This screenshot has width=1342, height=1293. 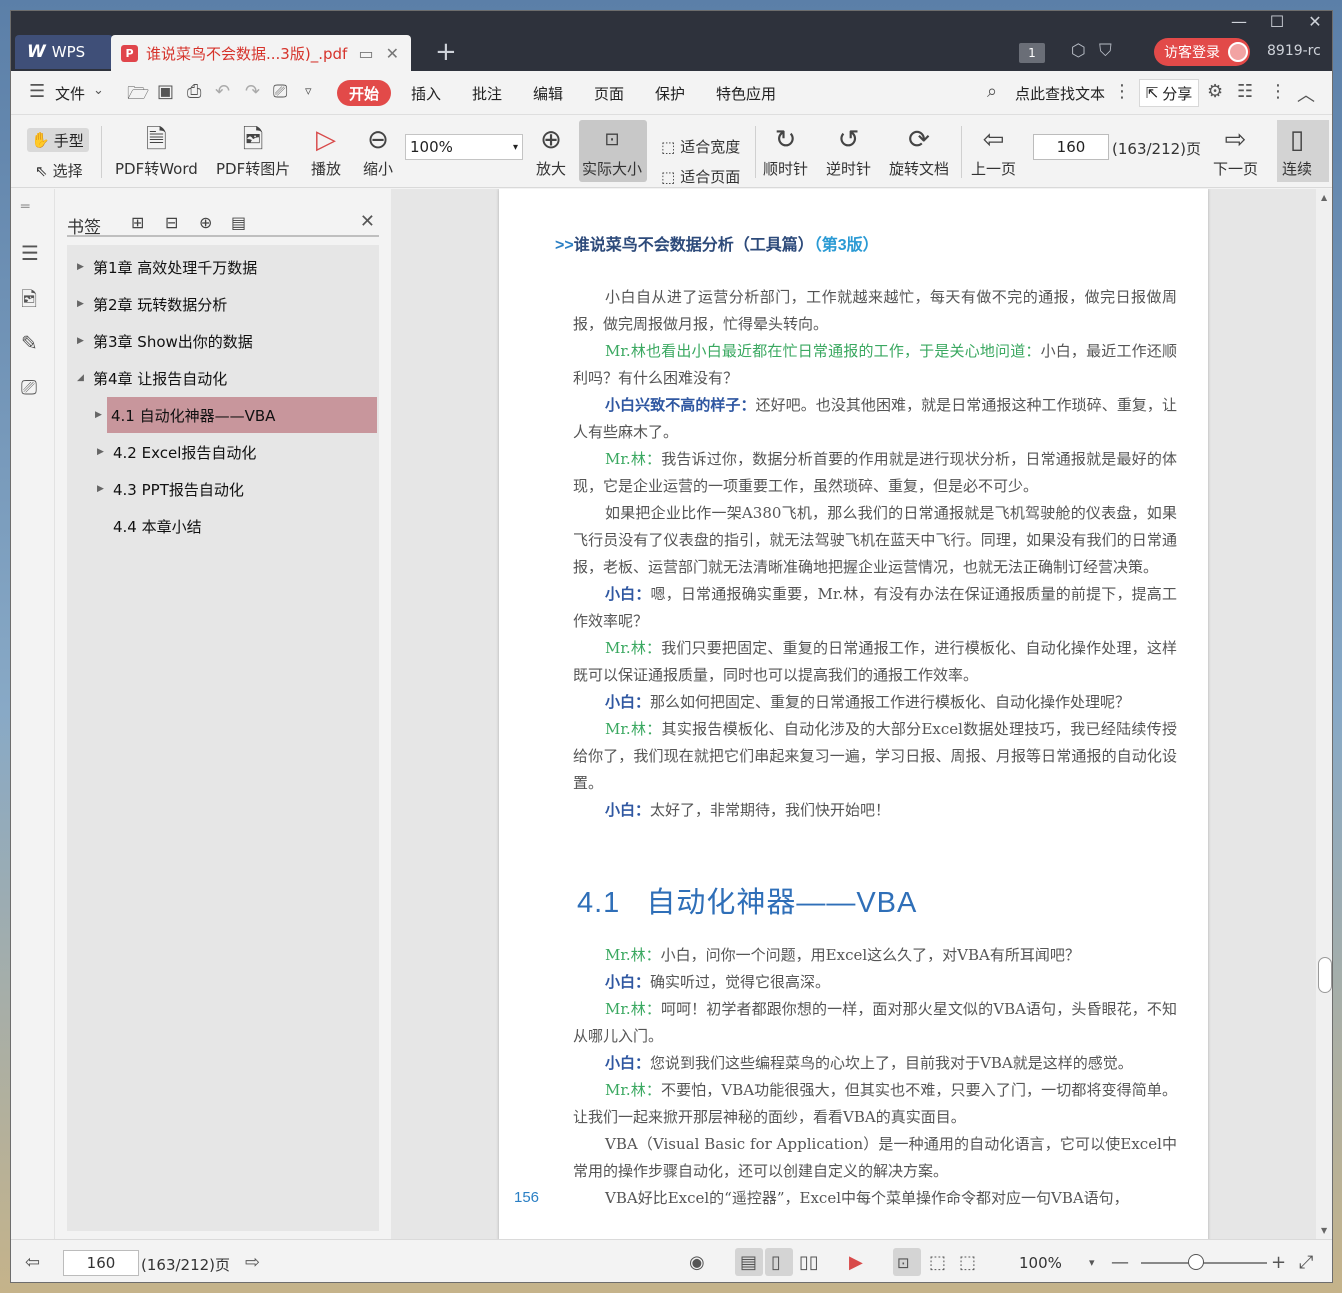 What do you see at coordinates (37, 91) in the screenshot?
I see `hamburger-menu-icon: ☰` at bounding box center [37, 91].